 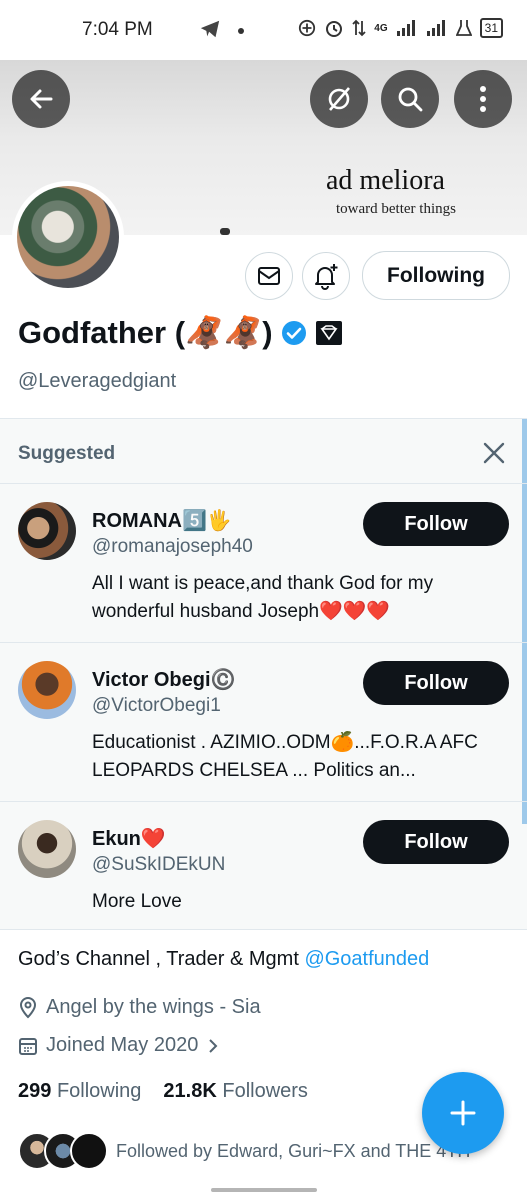 I want to click on profile-avatar, so click(x=68, y=237).